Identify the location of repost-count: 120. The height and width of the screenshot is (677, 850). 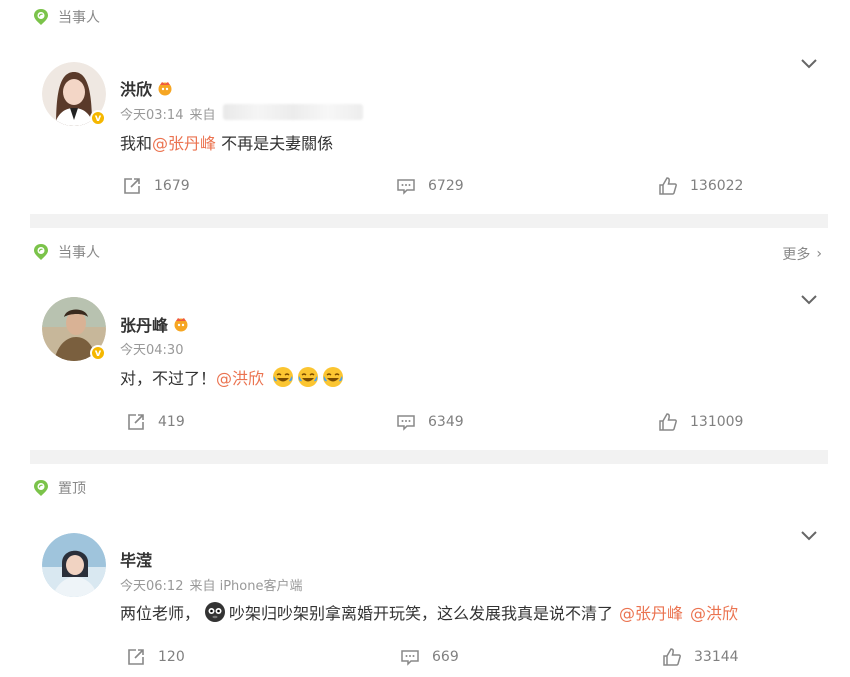
(171, 657).